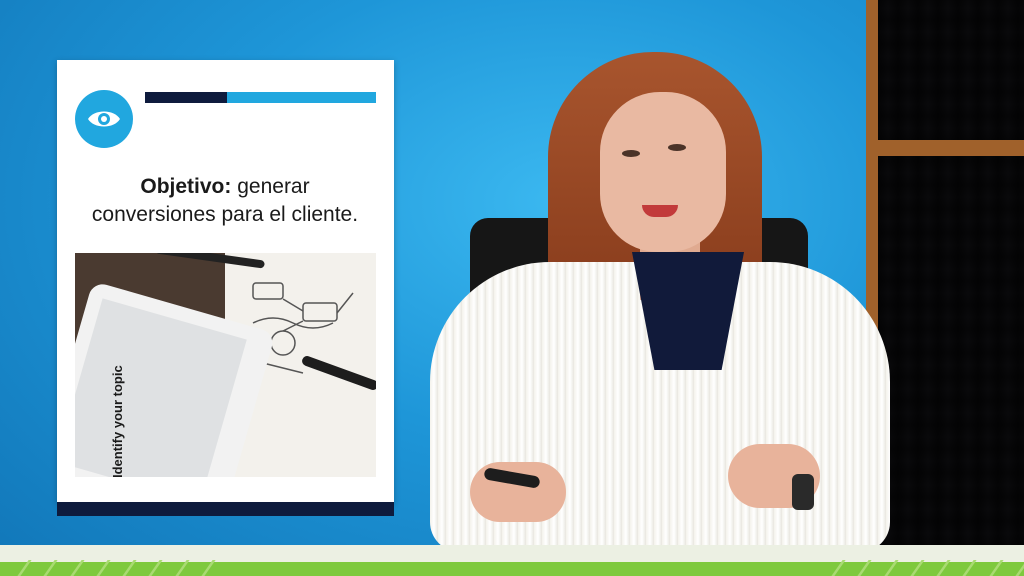 This screenshot has width=1024, height=576. What do you see at coordinates (108, 568) in the screenshot?
I see `green-chevron-pattern-left` at bounding box center [108, 568].